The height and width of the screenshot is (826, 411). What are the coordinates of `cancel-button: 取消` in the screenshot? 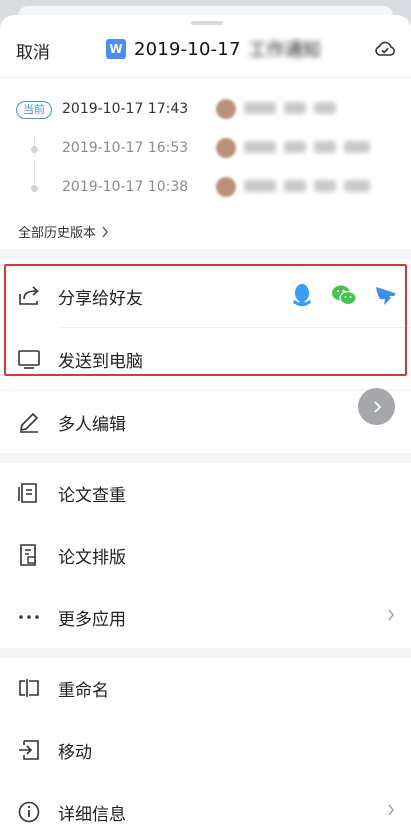 It's located at (33, 50).